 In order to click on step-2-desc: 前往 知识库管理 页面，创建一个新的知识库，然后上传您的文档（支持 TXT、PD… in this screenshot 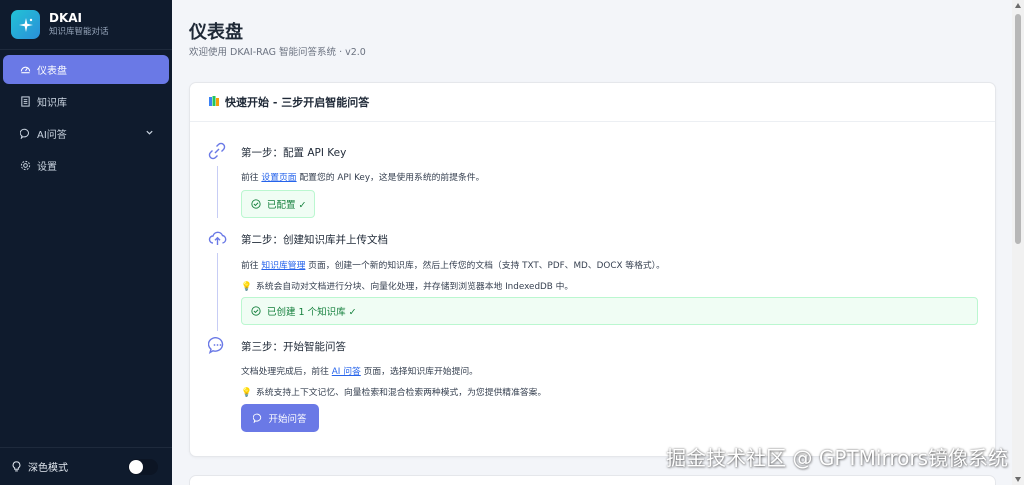, I will do `click(453, 264)`.